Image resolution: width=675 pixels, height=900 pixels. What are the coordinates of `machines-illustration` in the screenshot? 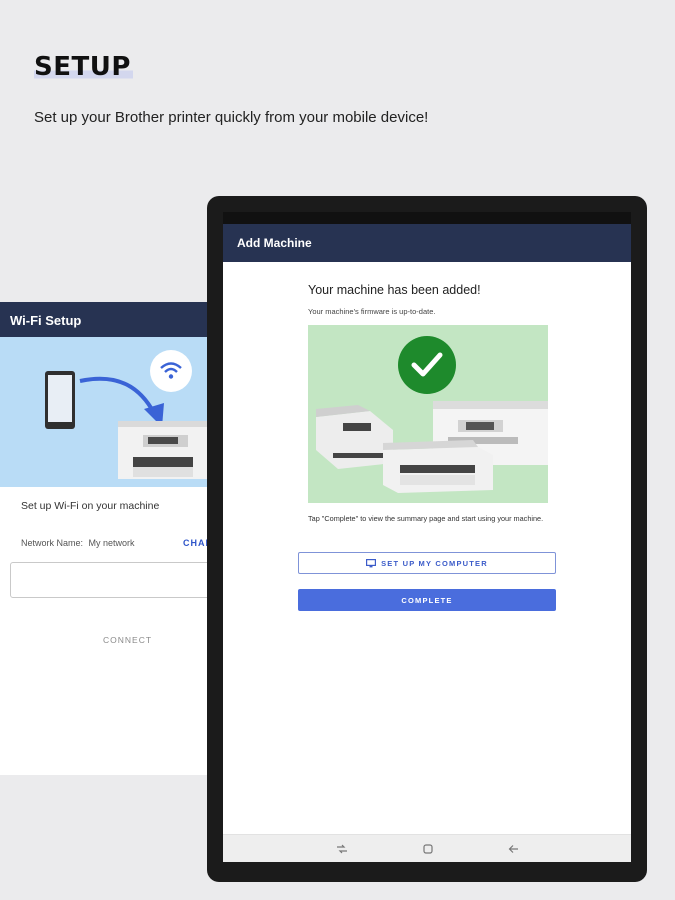 It's located at (428, 414).